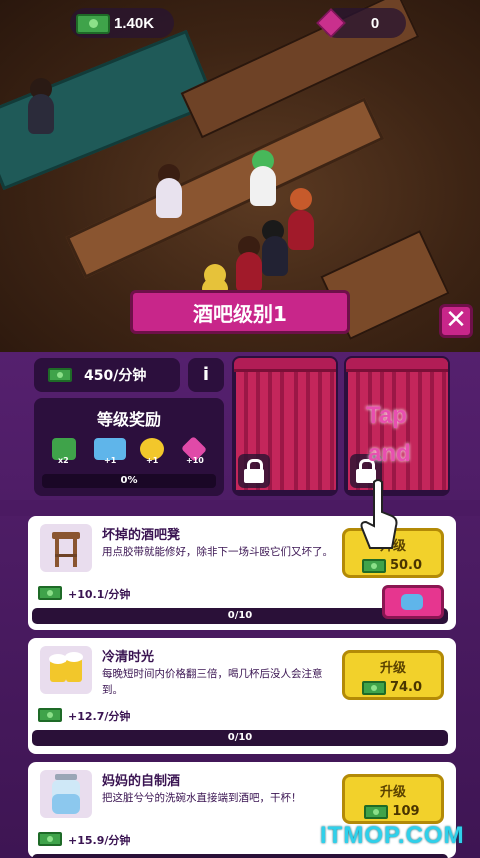 The height and width of the screenshot is (858, 480). I want to click on upgrade-button: 升级 74.0, so click(393, 675).